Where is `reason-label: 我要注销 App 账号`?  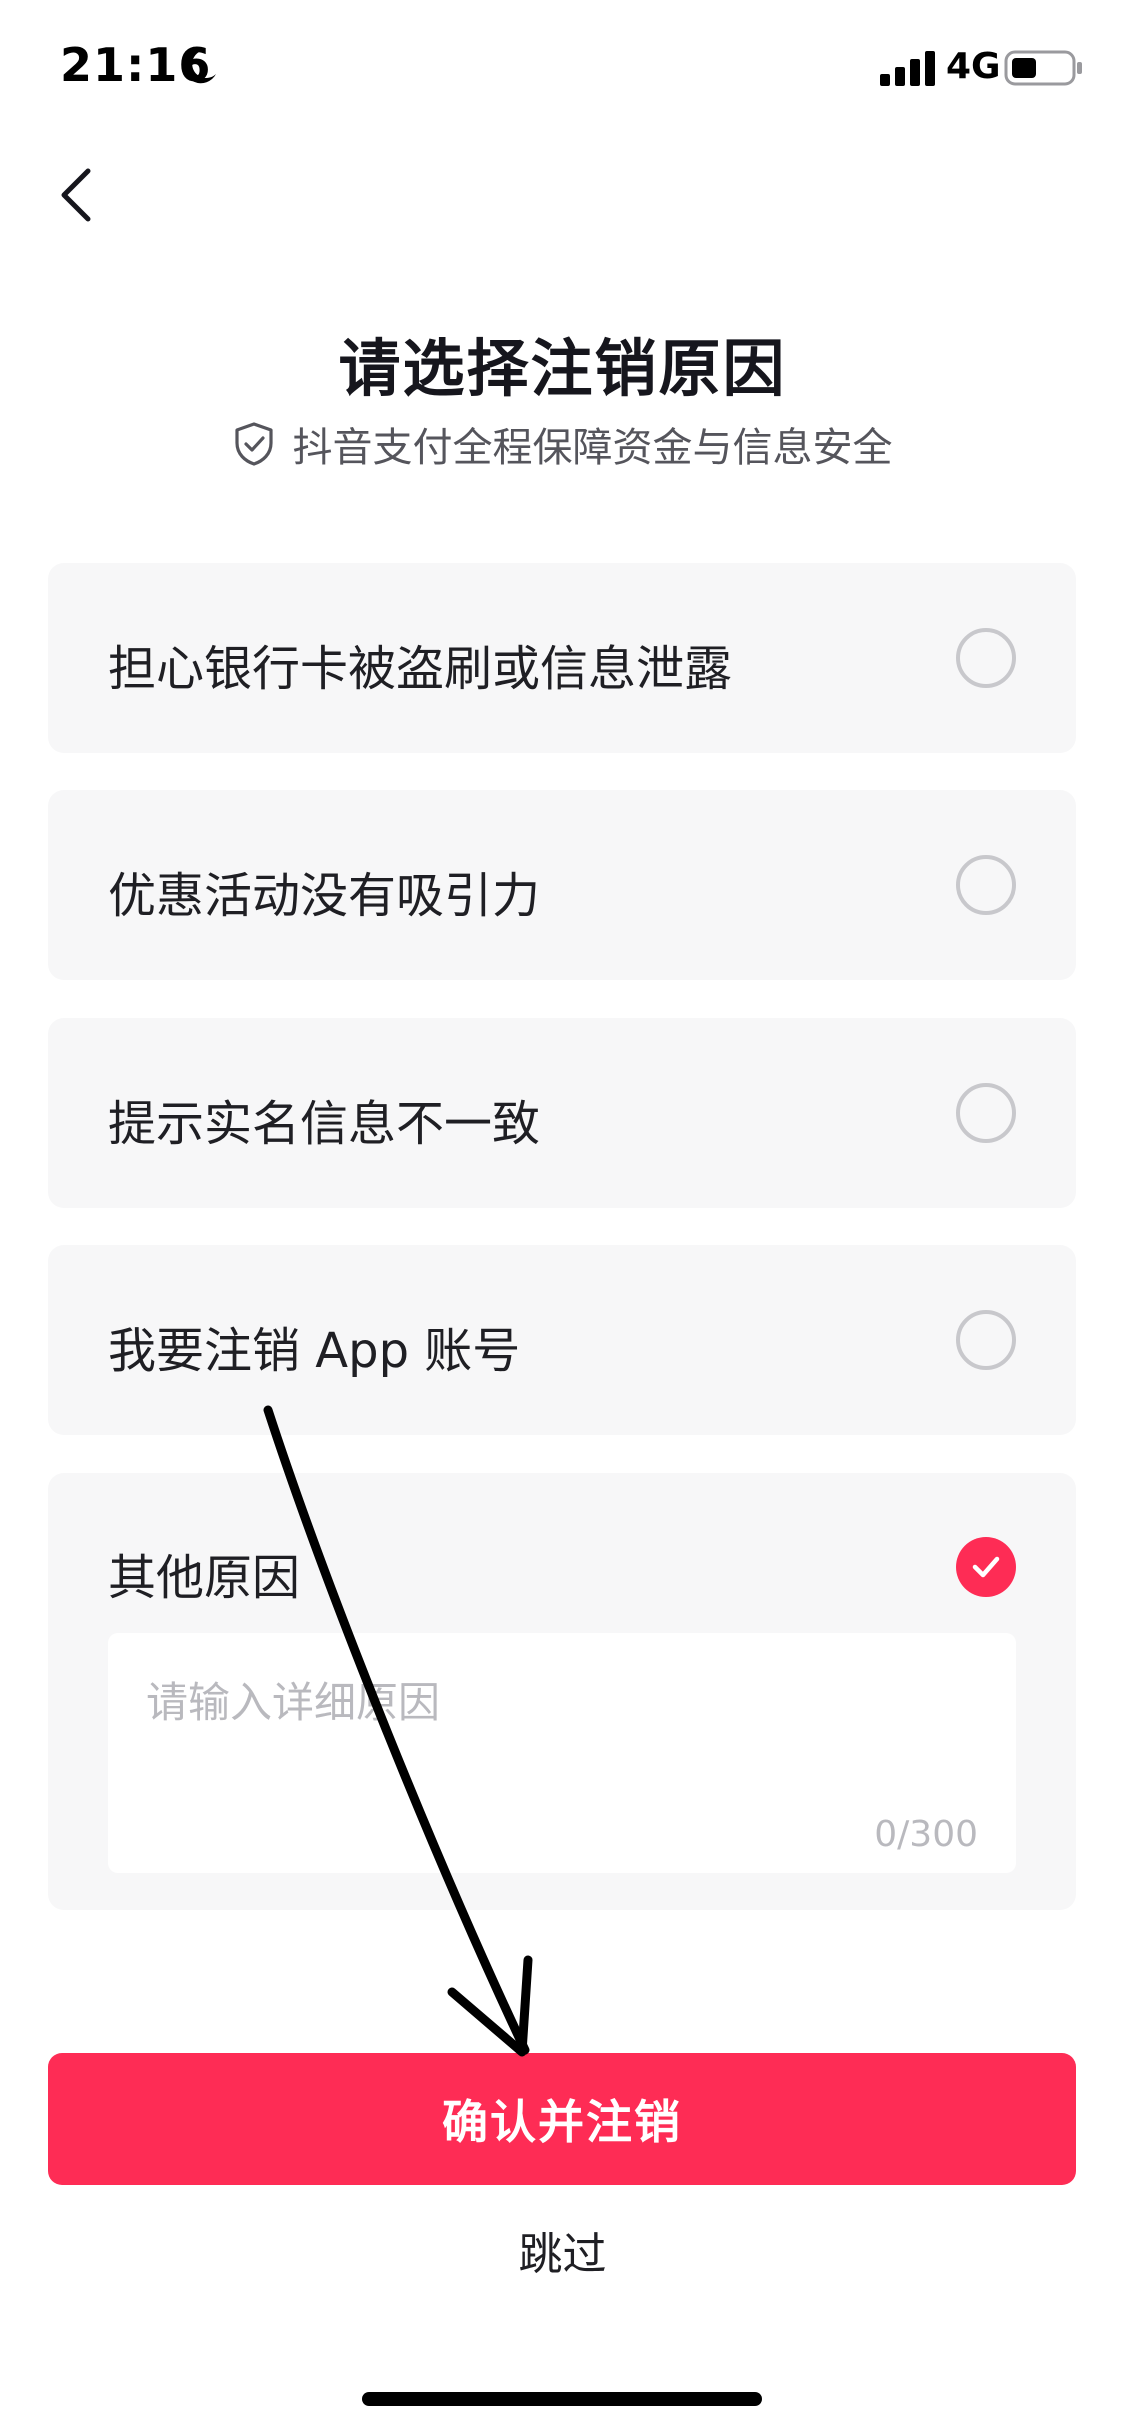 reason-label: 我要注销 App 账号 is located at coordinates (314, 1351).